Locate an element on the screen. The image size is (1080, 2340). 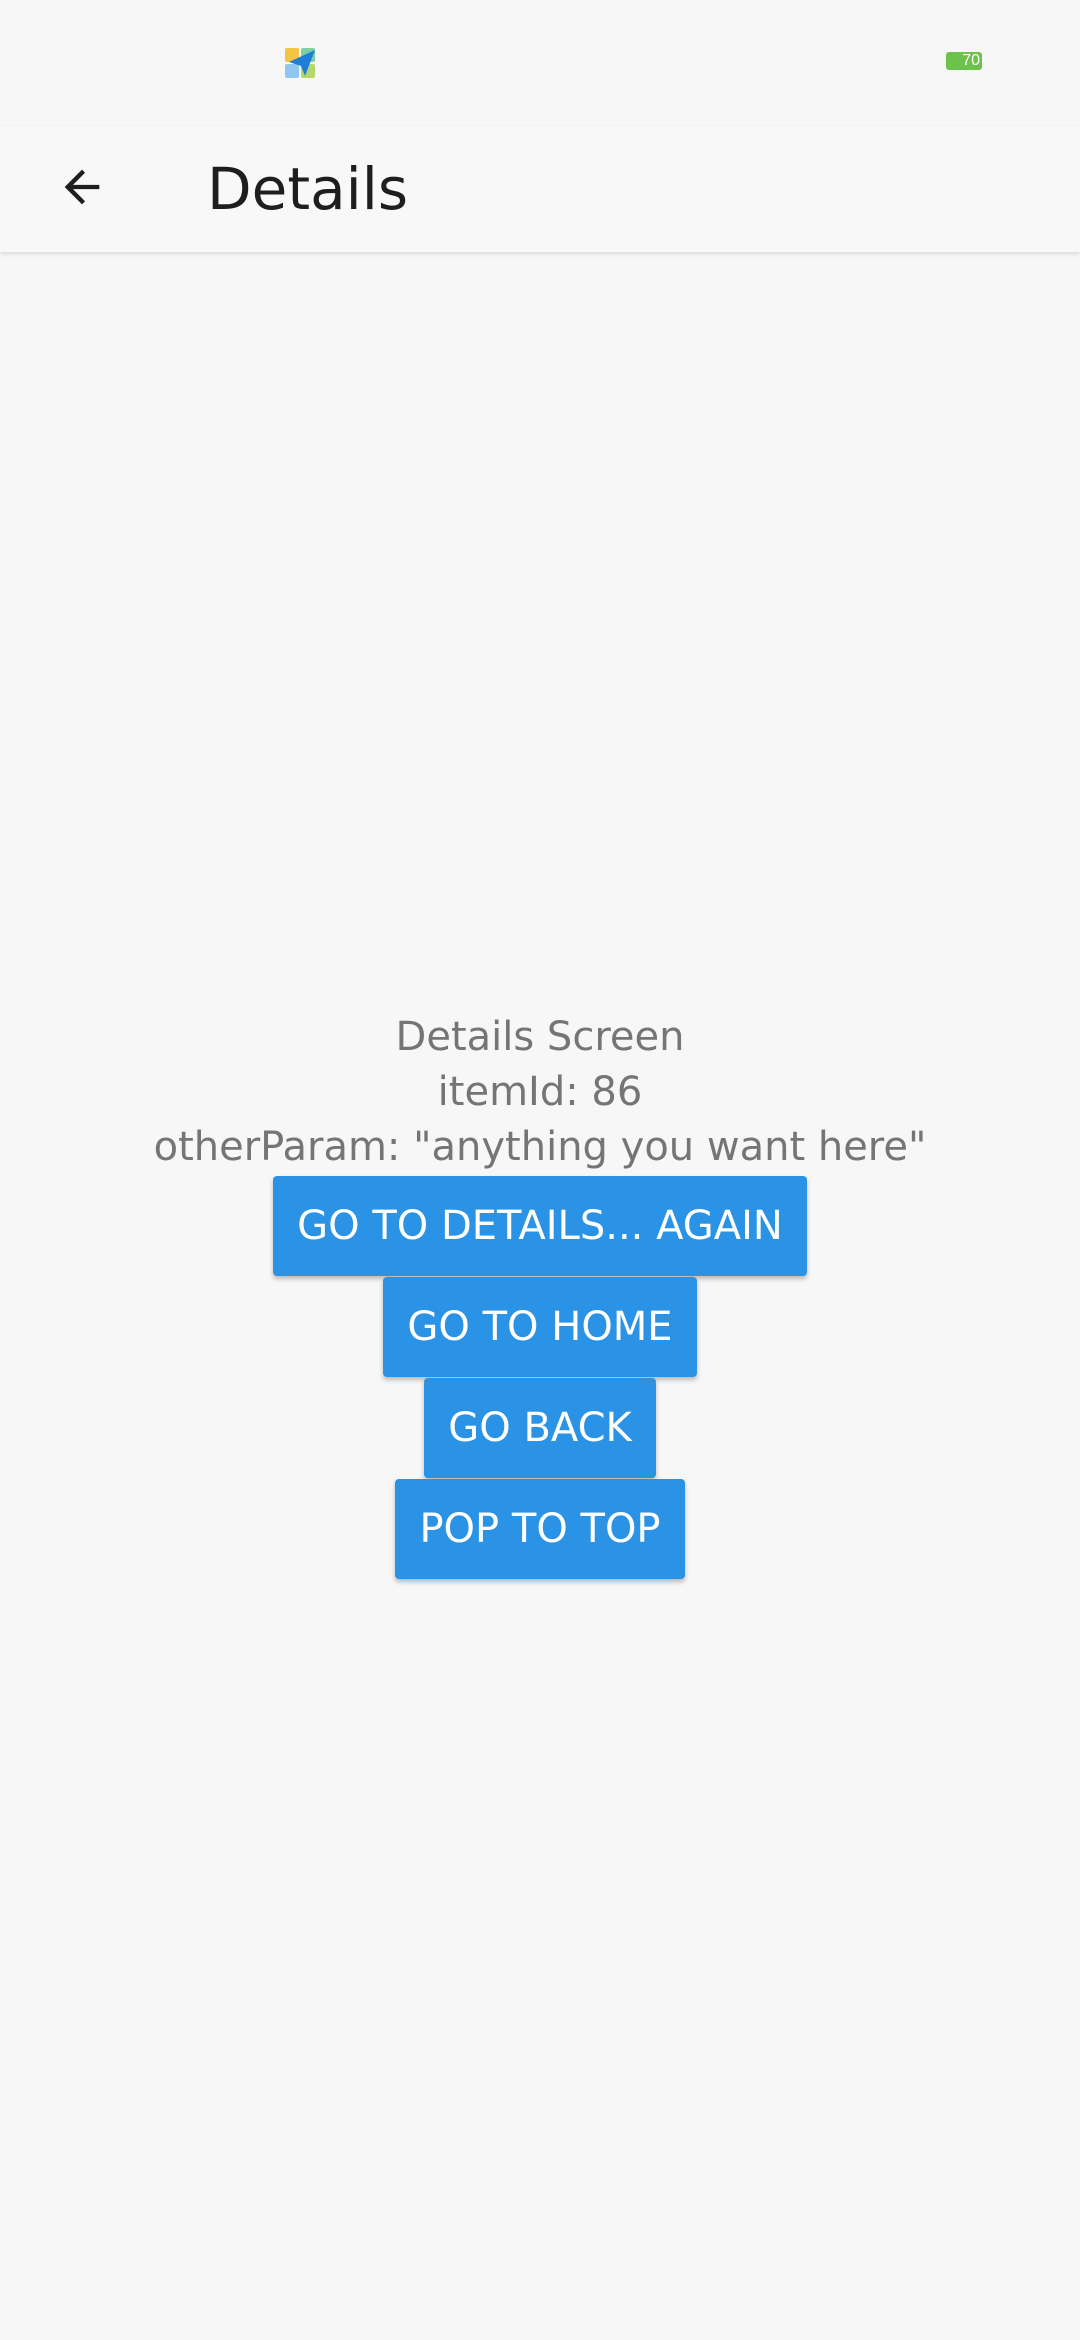
screen-heading: Details Screen is located at coordinates (540, 1037).